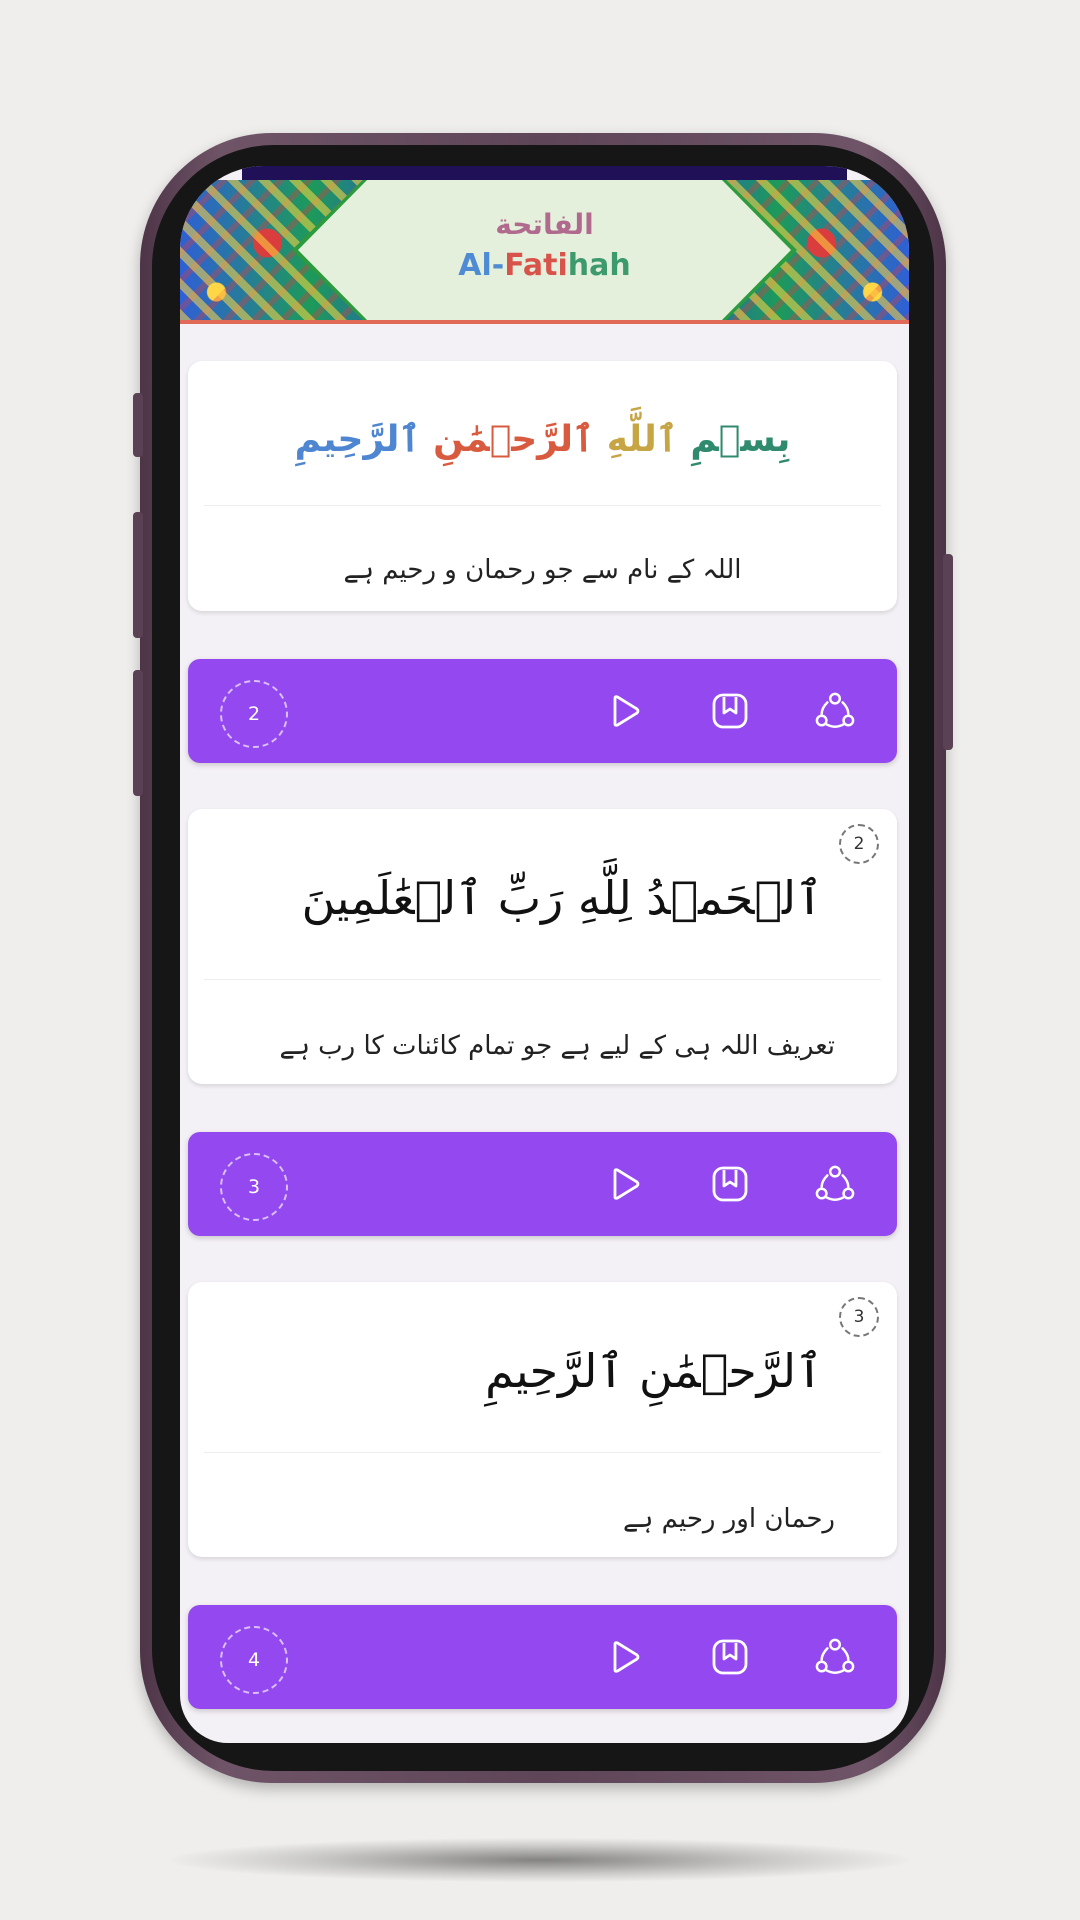  I want to click on surah-english-part: Al-, so click(481, 265).